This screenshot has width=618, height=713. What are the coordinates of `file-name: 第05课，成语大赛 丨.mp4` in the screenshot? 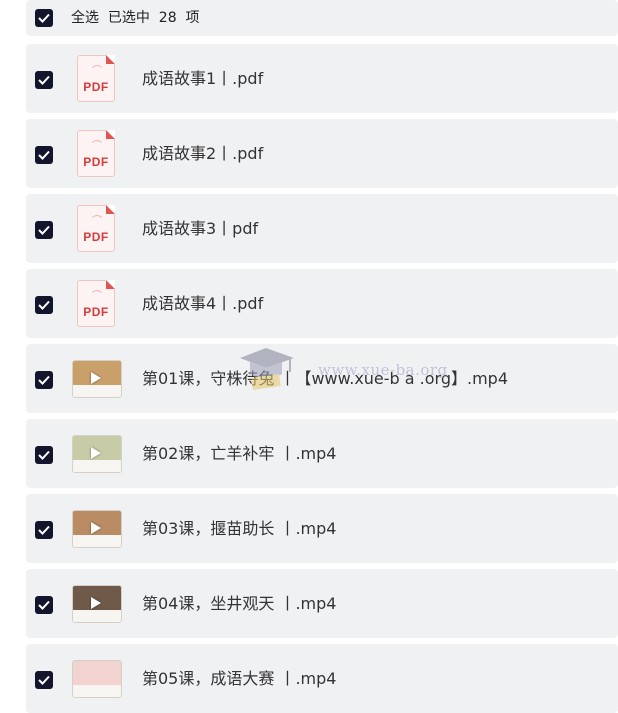 It's located at (239, 679).